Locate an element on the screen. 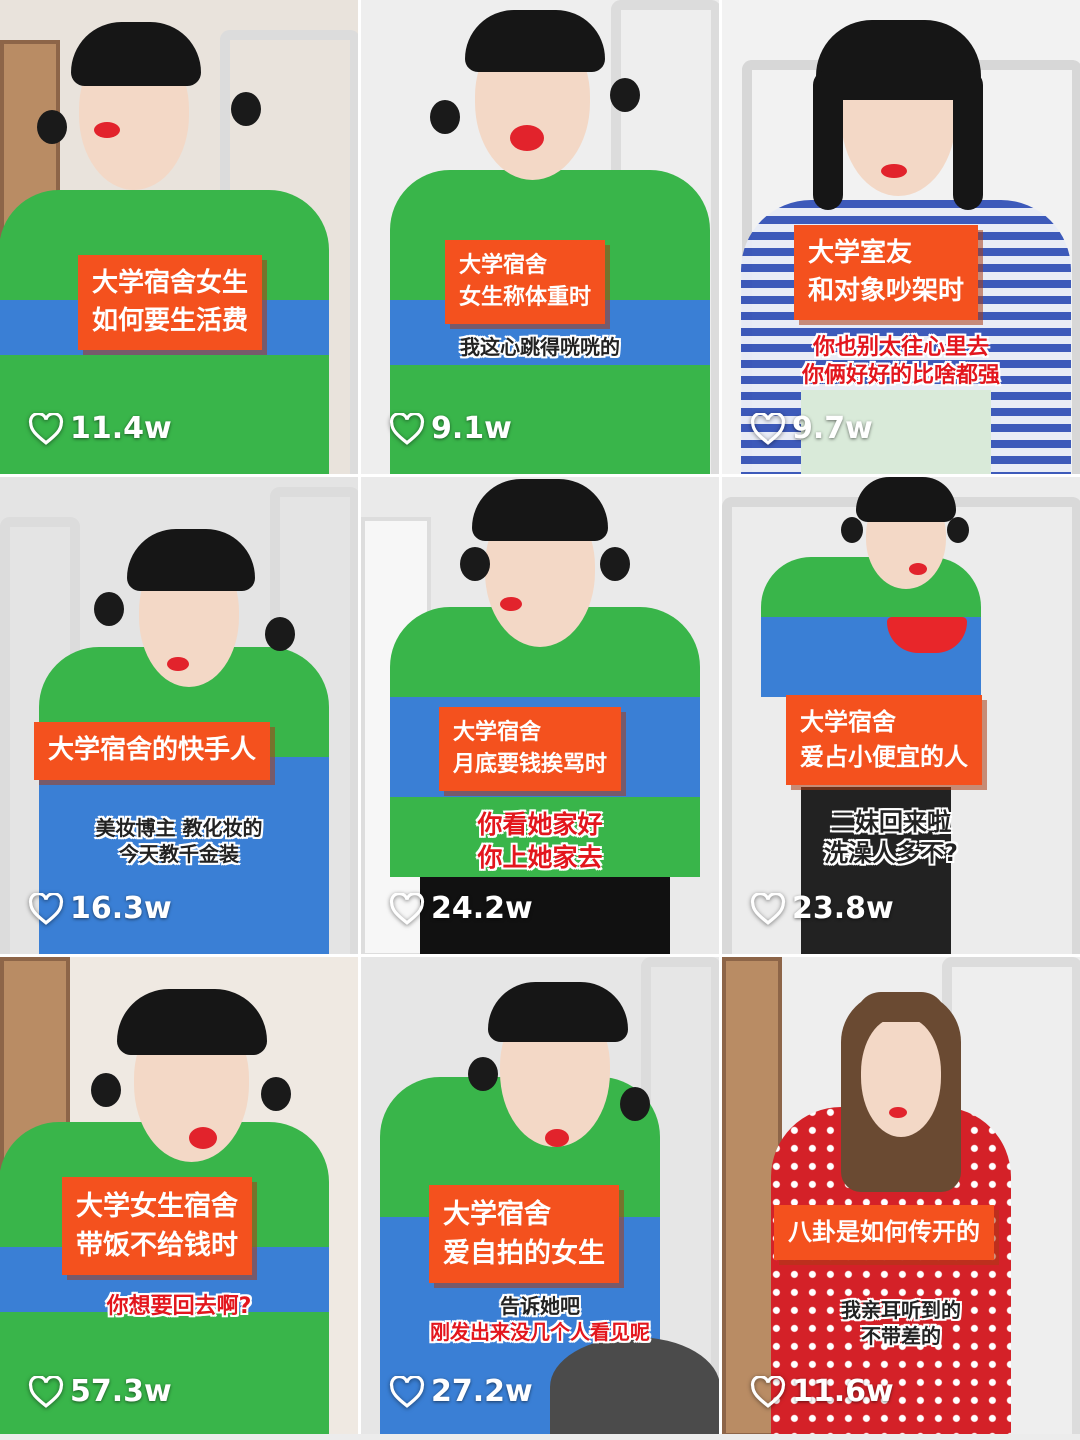  video-title: 大学宿舍 爱自拍的女生 is located at coordinates (524, 1234).